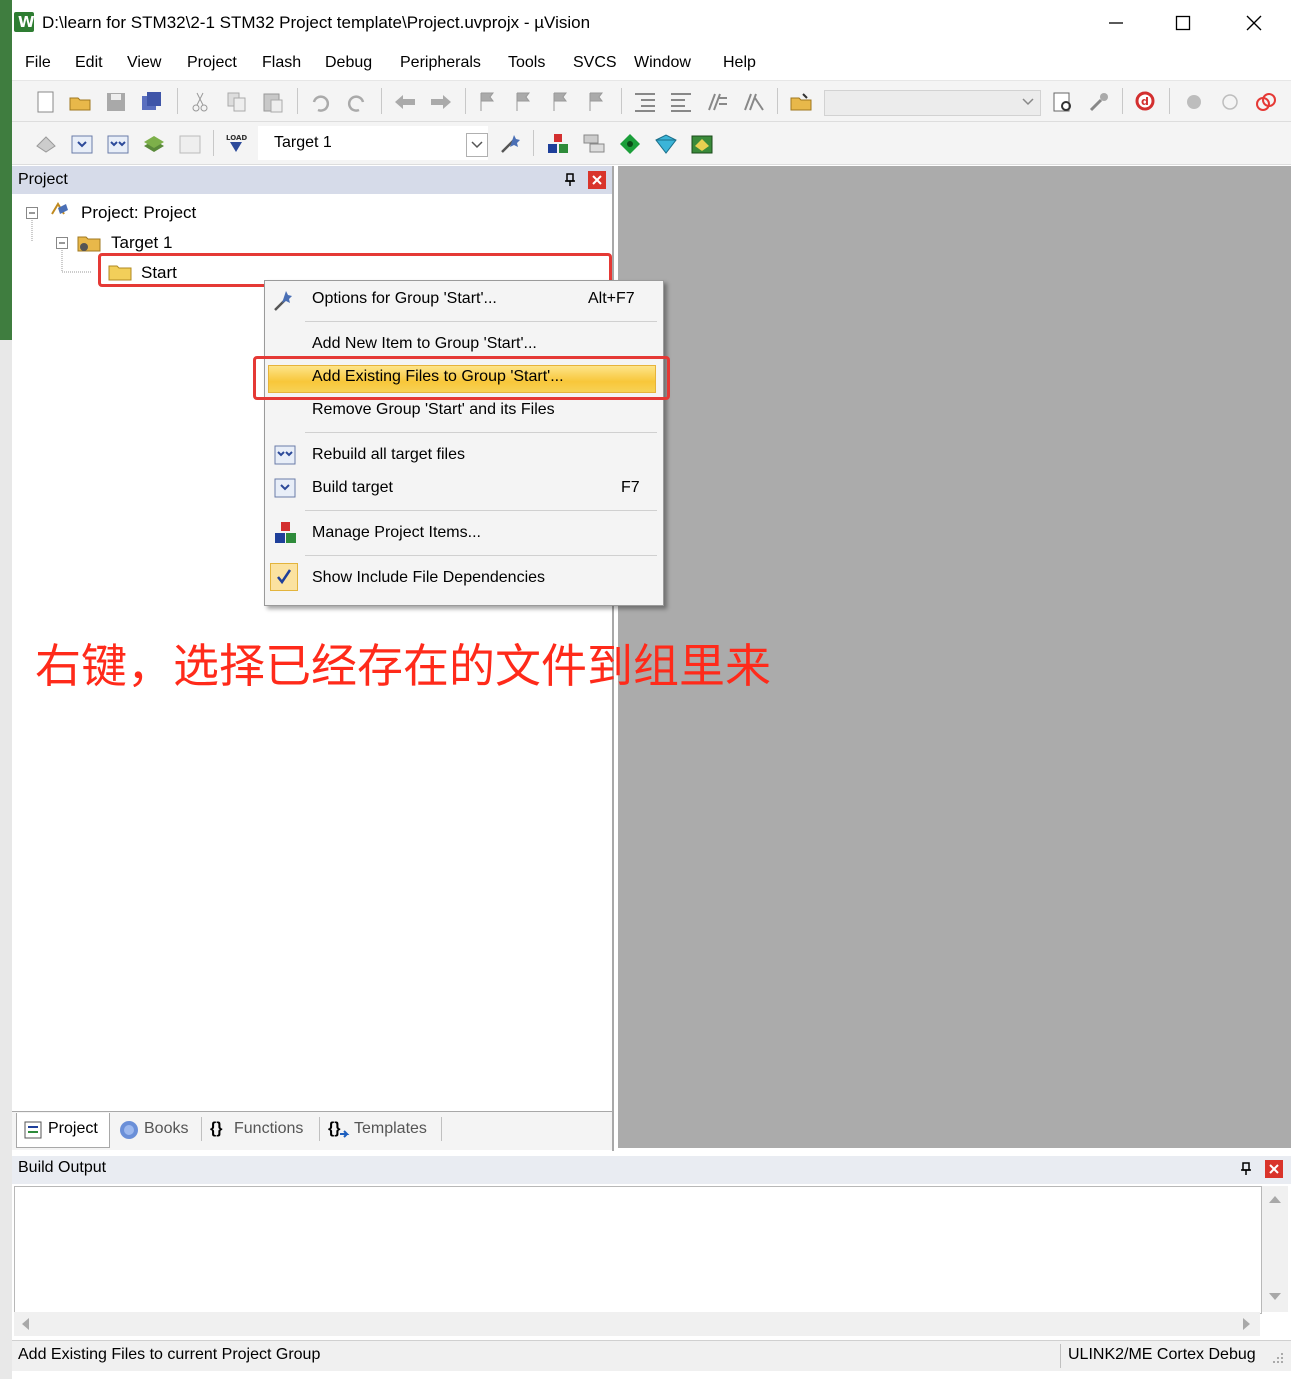 This screenshot has height=1379, width=1291. What do you see at coordinates (662, 63) in the screenshot?
I see `menu-window: Window` at bounding box center [662, 63].